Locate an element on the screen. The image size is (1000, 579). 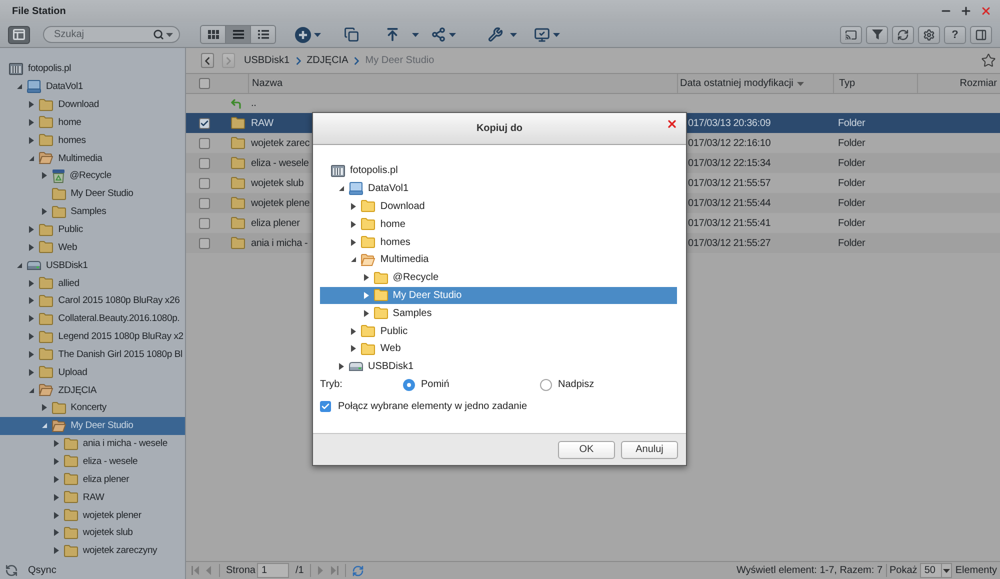
modified-date: 017/03/13 20:36:09 is located at coordinates (729, 123).